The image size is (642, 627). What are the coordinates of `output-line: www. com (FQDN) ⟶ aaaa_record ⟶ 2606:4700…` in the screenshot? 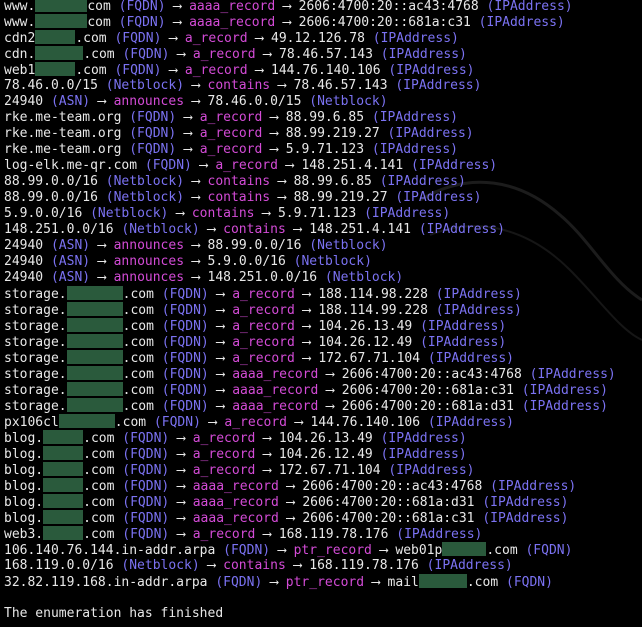 It's located at (323, 22).